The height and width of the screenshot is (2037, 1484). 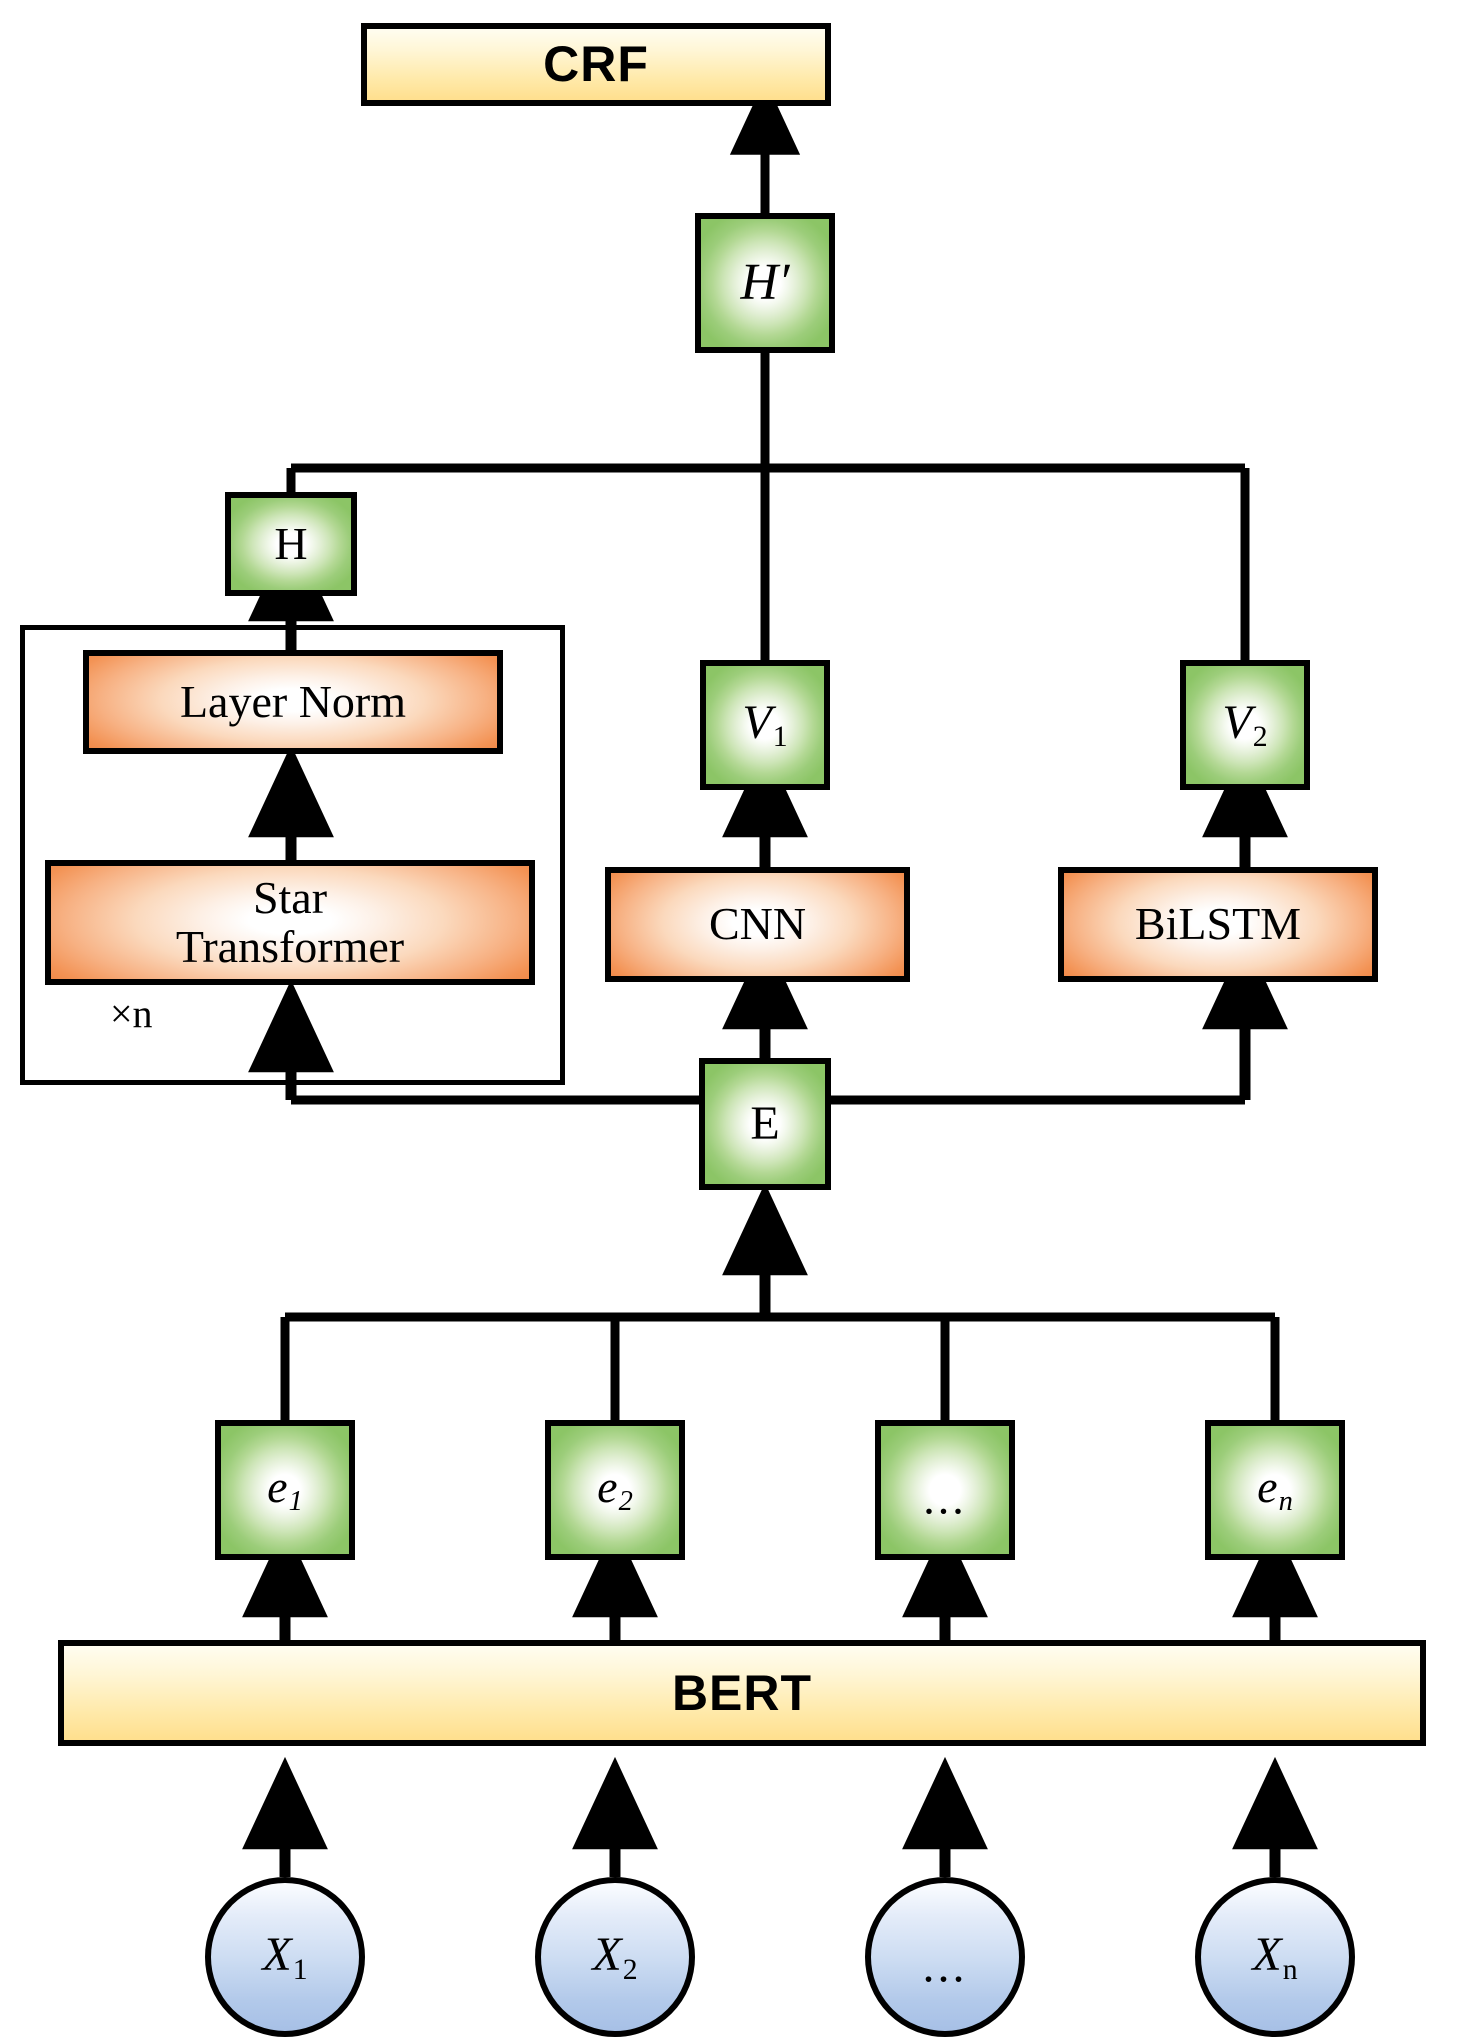 I want to click on layer-norm-block: Layer Norm, so click(x=293, y=702).